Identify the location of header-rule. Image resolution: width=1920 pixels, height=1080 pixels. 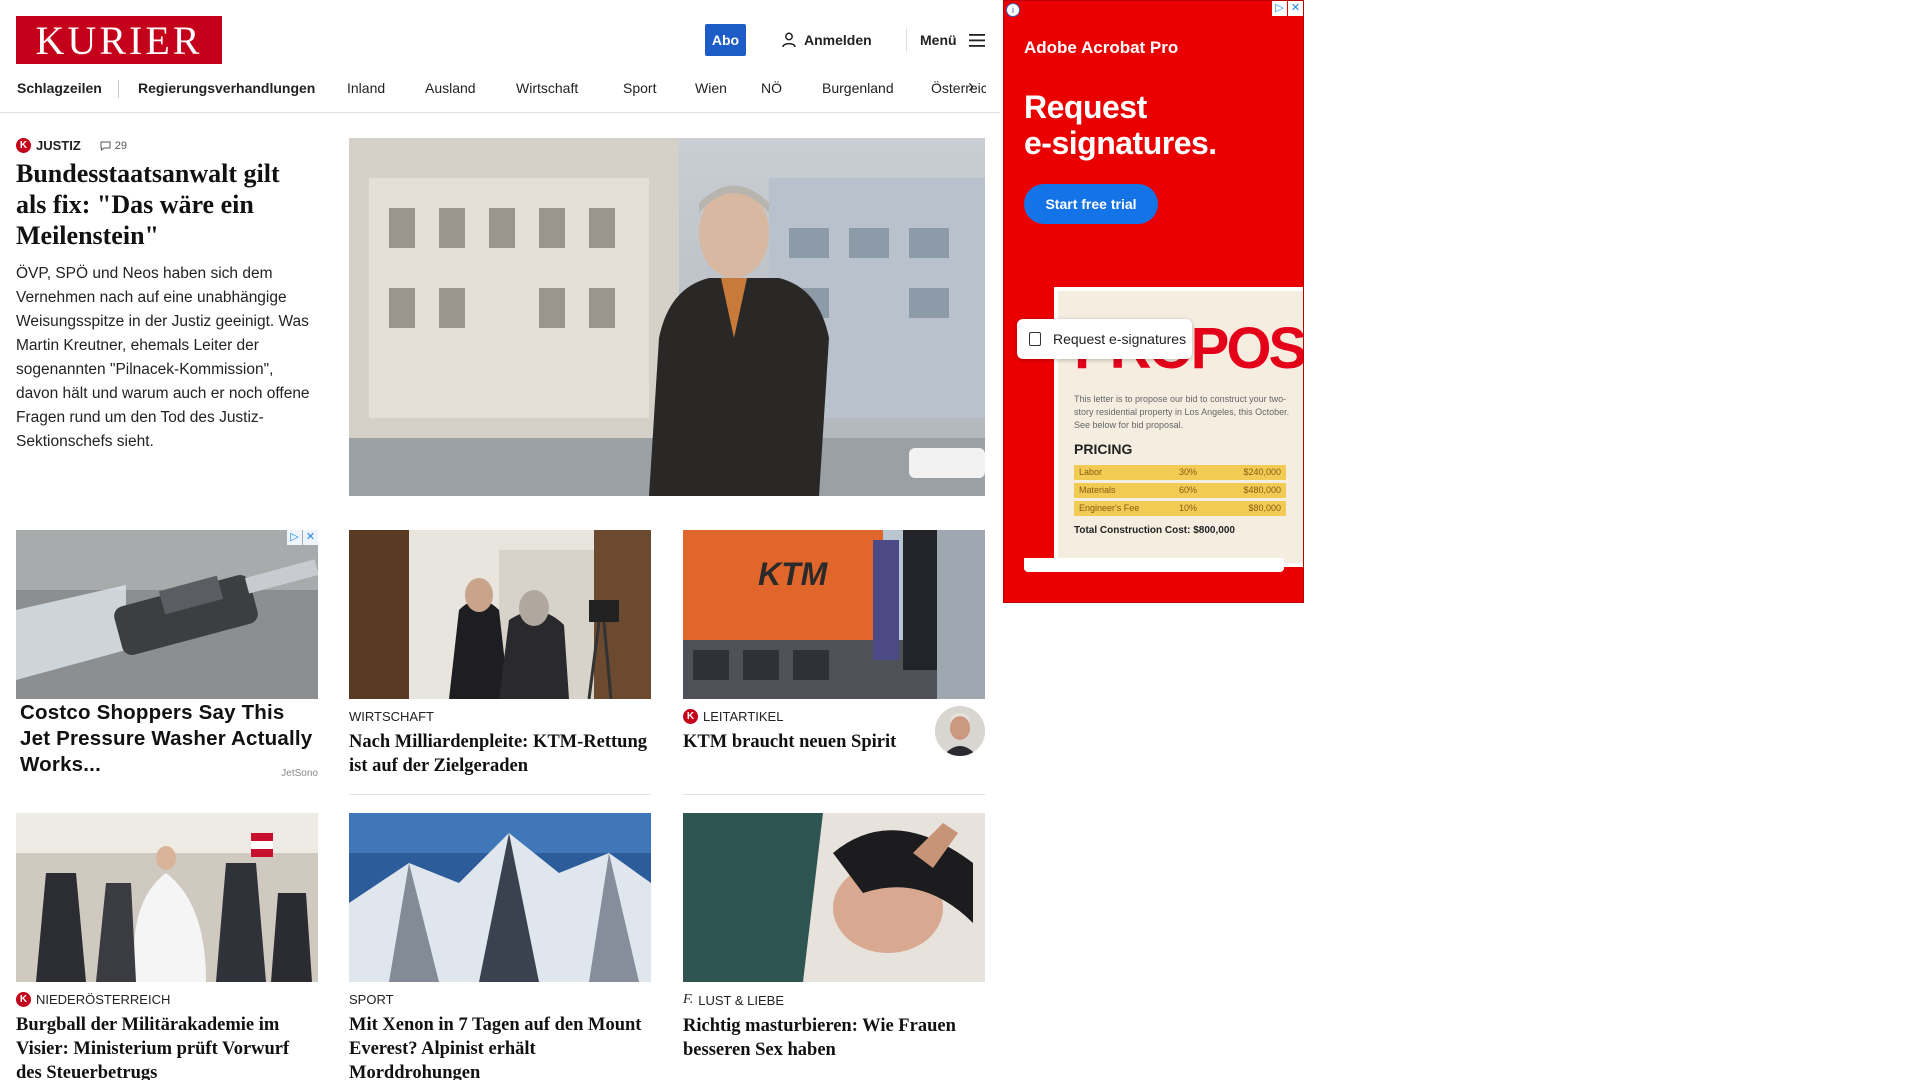
(500, 112).